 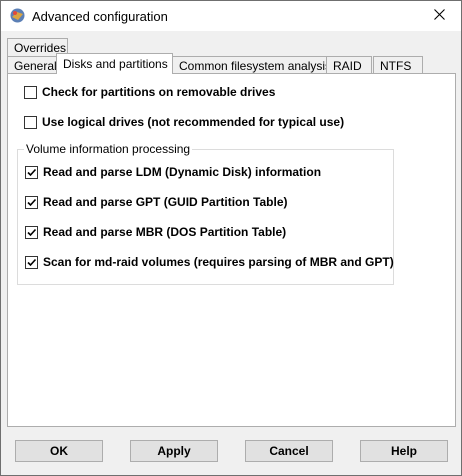 I want to click on option-parse-mbr: Read and parse MBR (DOS Partition Table), so click(x=155, y=232).